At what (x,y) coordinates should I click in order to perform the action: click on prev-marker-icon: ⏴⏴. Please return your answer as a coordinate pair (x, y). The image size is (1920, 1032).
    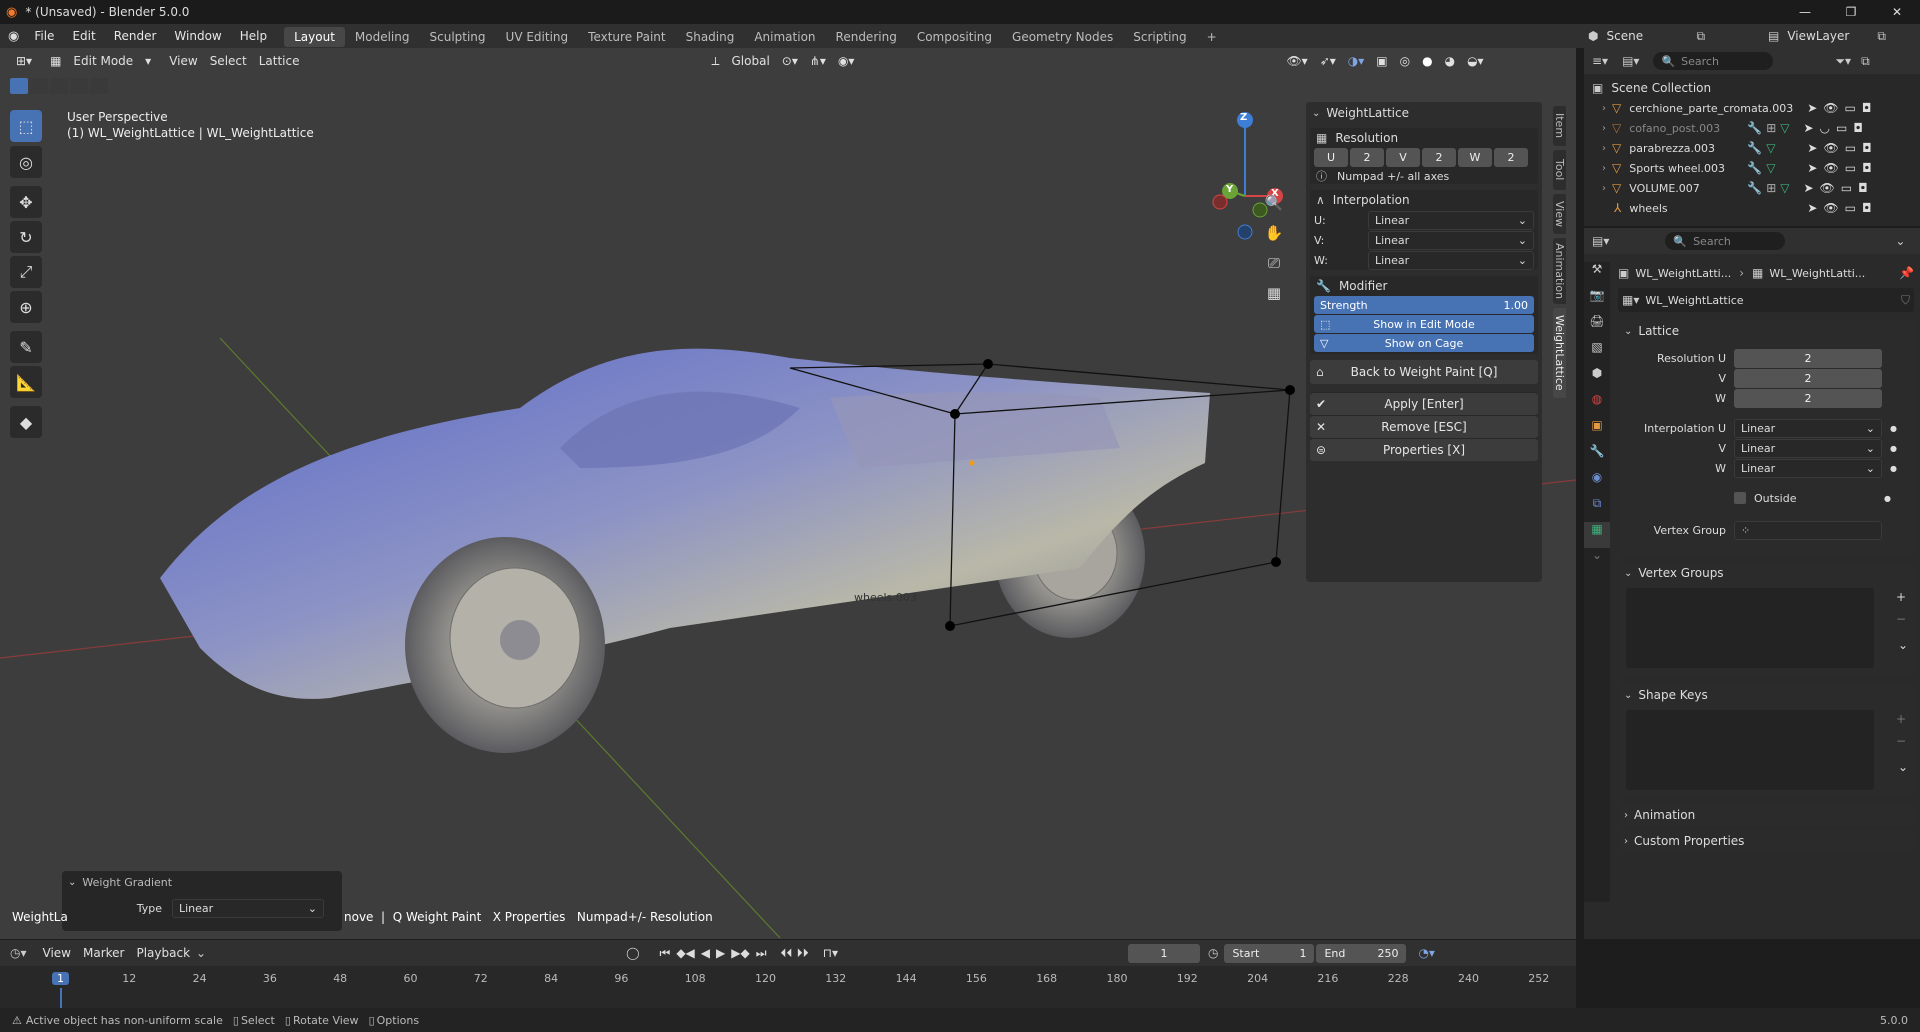
    Looking at the image, I should click on (787, 953).